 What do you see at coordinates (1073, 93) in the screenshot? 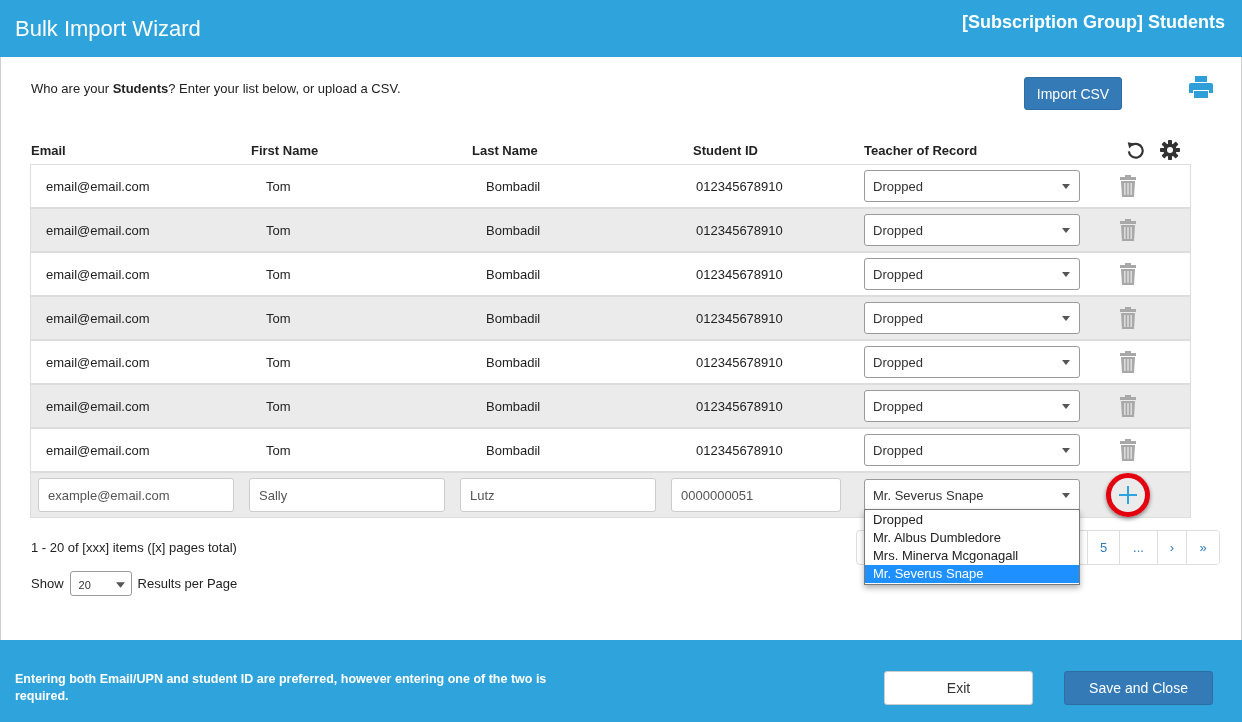
I see `import-csv-button: Import CSV` at bounding box center [1073, 93].